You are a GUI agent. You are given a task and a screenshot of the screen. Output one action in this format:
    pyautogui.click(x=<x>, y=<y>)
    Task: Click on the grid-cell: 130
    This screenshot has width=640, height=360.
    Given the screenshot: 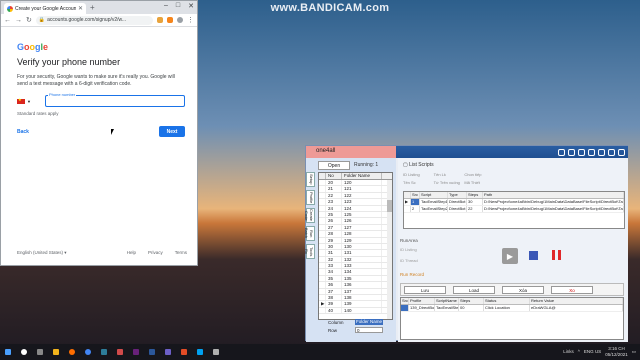 What is the action you would take?
    pyautogui.click(x=362, y=246)
    